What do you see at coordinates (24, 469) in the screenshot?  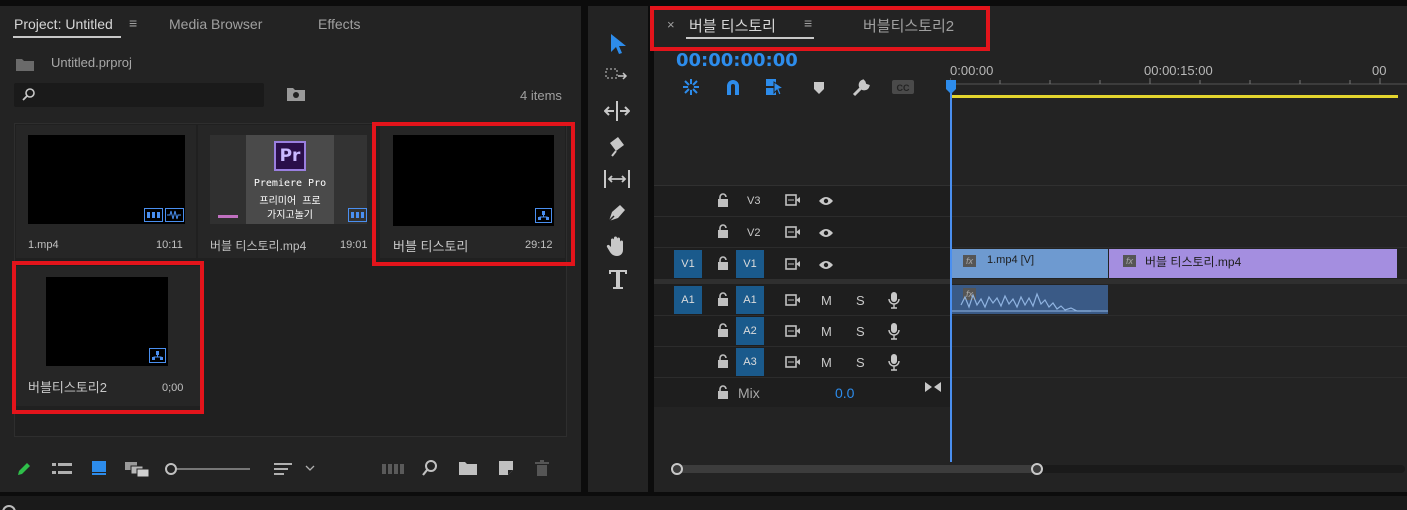 I see `pencil-icon` at bounding box center [24, 469].